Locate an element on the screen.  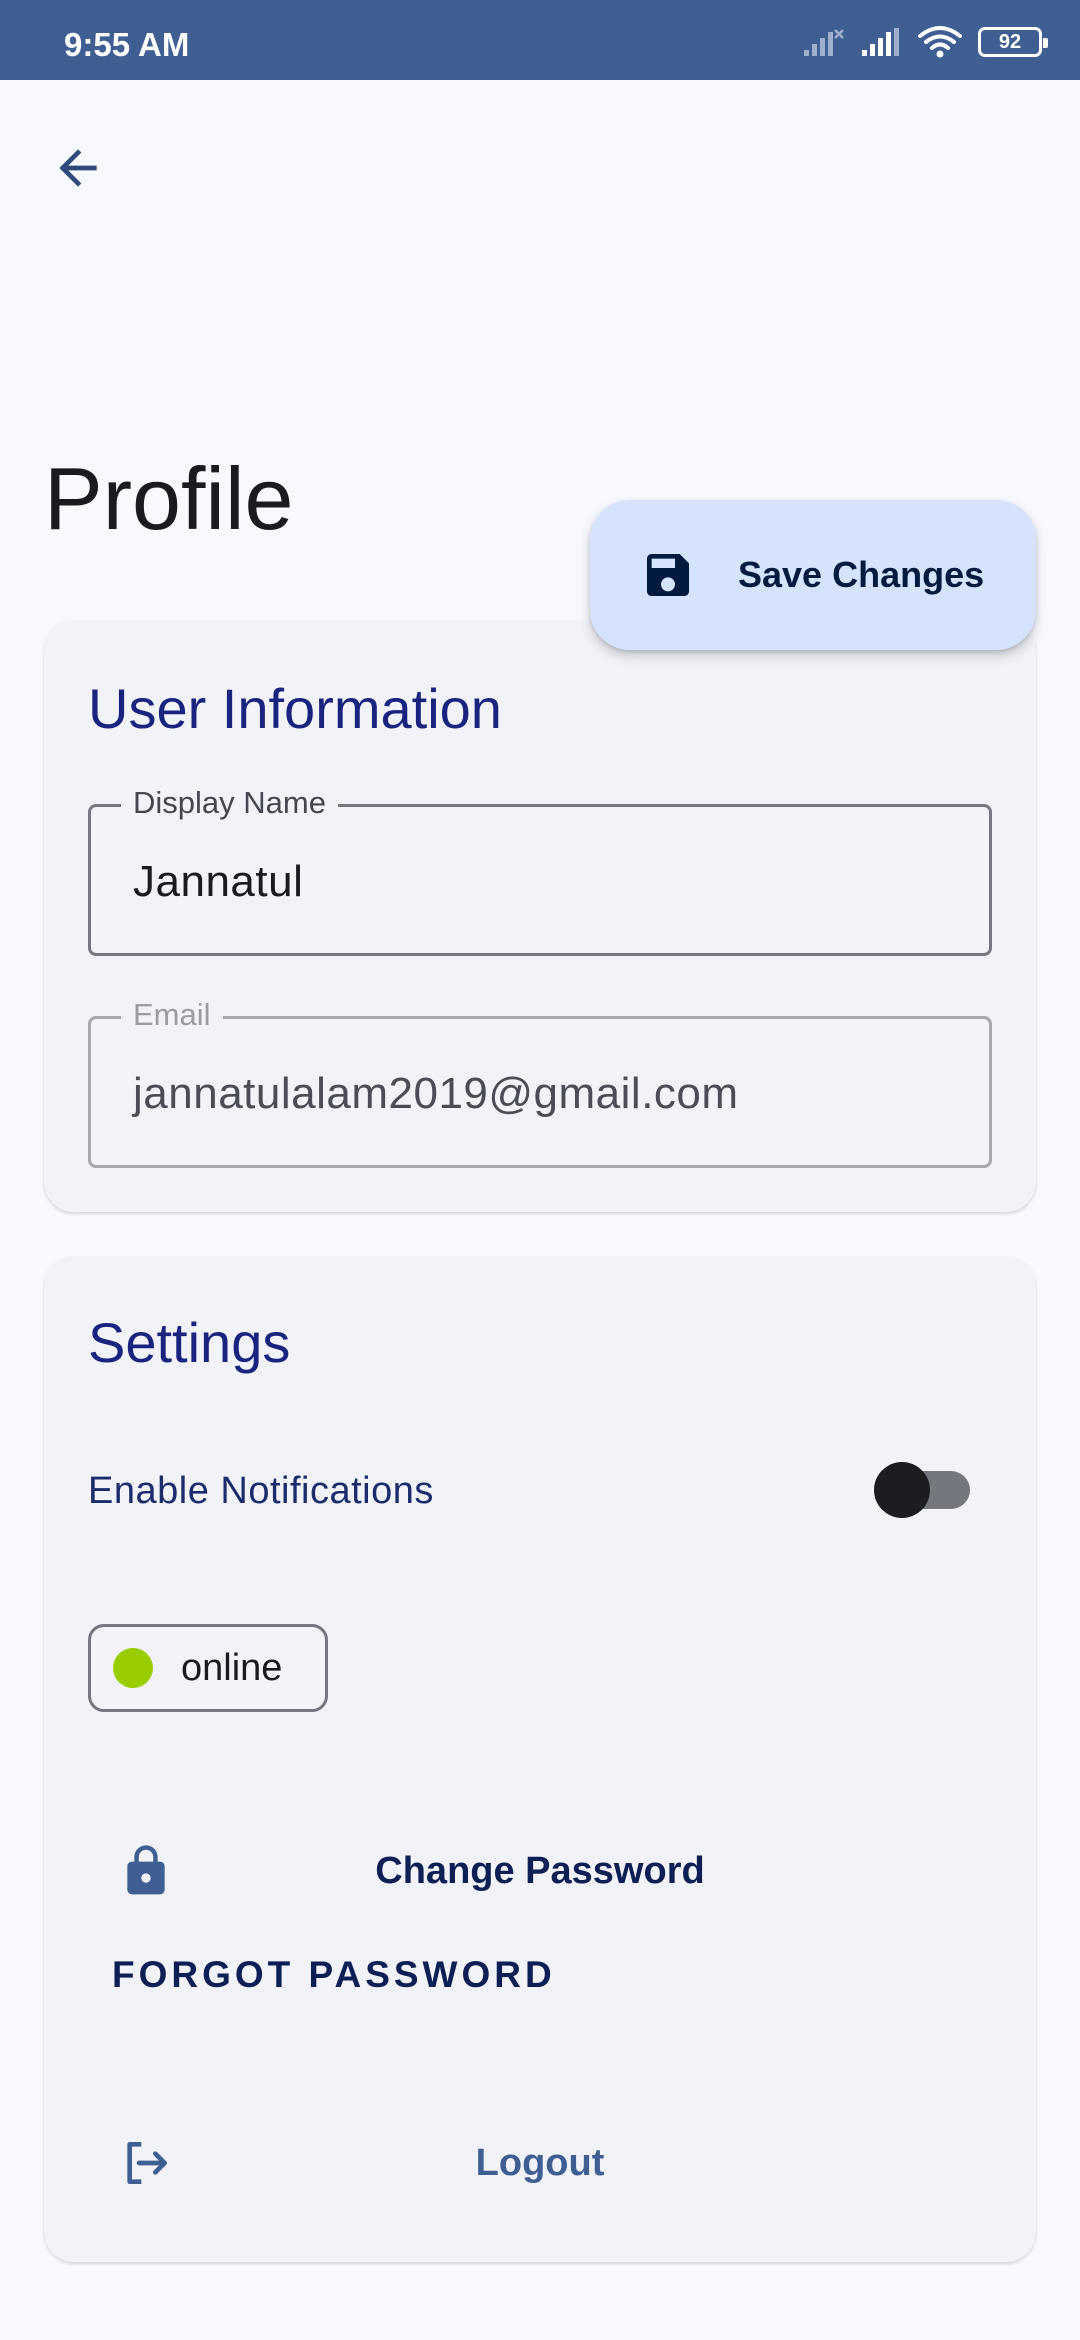
display-name-label: Display Name is located at coordinates (229, 803).